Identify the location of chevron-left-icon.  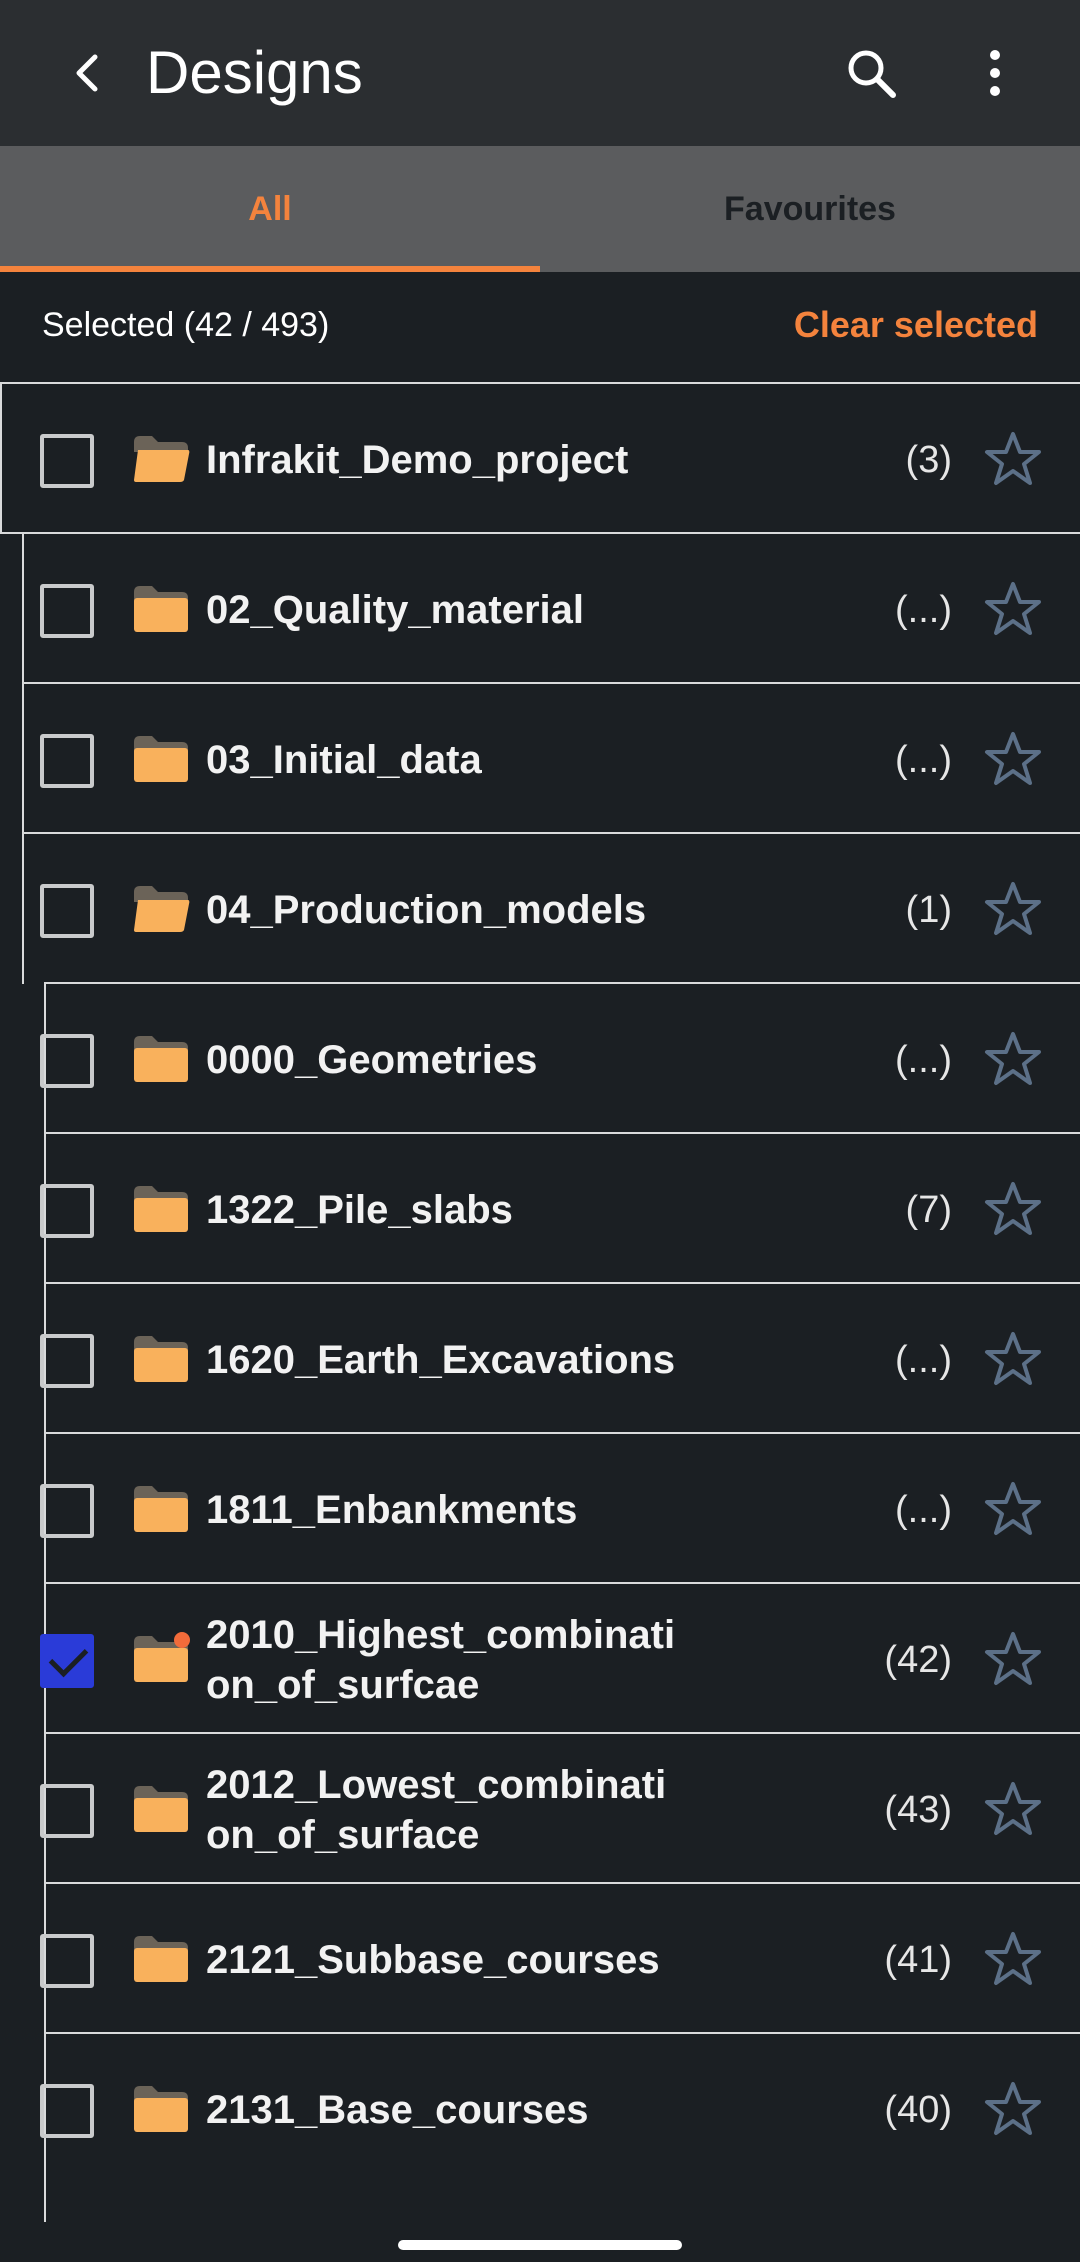
(87, 73).